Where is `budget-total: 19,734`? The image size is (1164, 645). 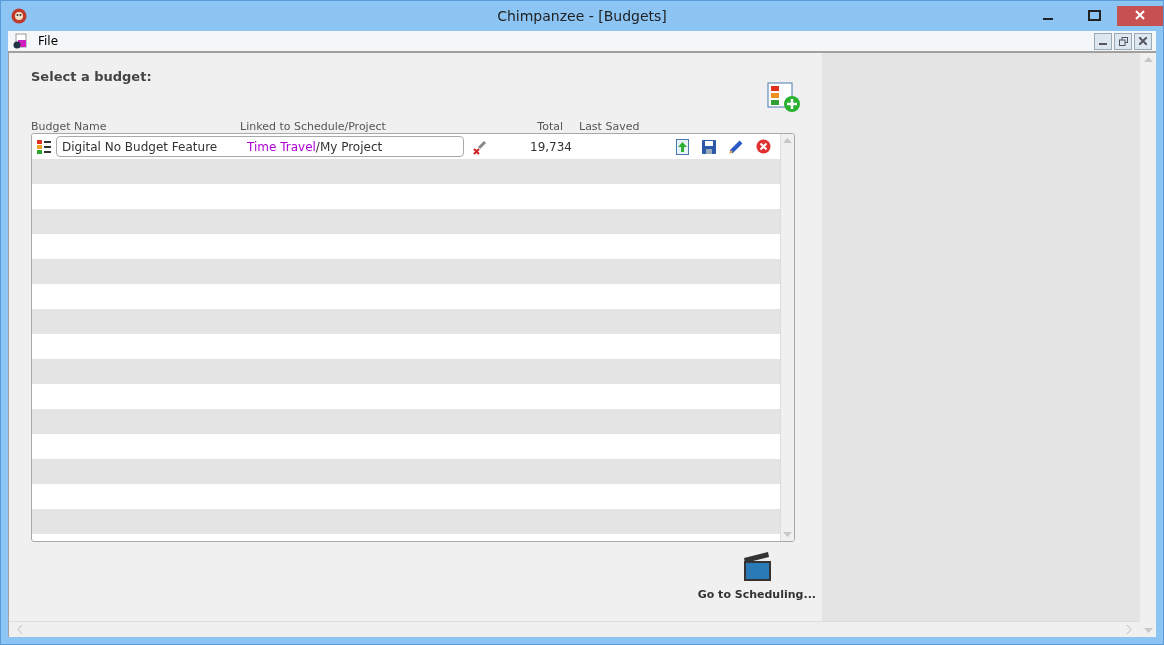 budget-total: 19,734 is located at coordinates (550, 146).